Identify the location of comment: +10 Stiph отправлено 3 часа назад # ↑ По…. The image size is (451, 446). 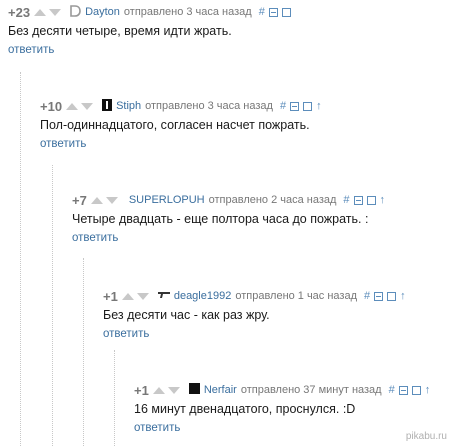
(245, 123).